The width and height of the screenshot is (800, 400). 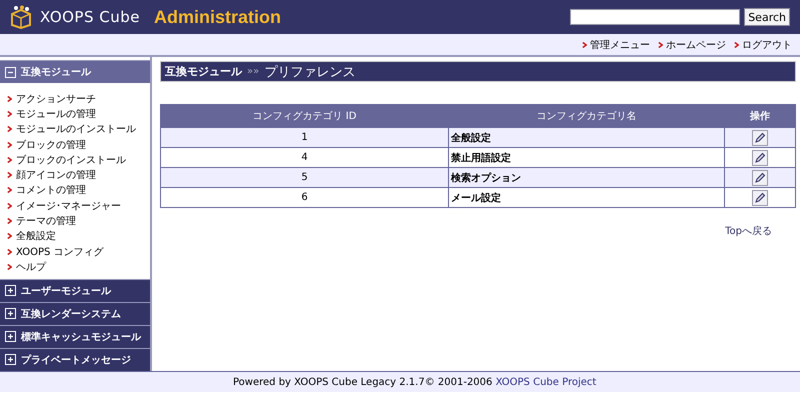 I want to click on table-cell: 1, so click(x=304, y=138).